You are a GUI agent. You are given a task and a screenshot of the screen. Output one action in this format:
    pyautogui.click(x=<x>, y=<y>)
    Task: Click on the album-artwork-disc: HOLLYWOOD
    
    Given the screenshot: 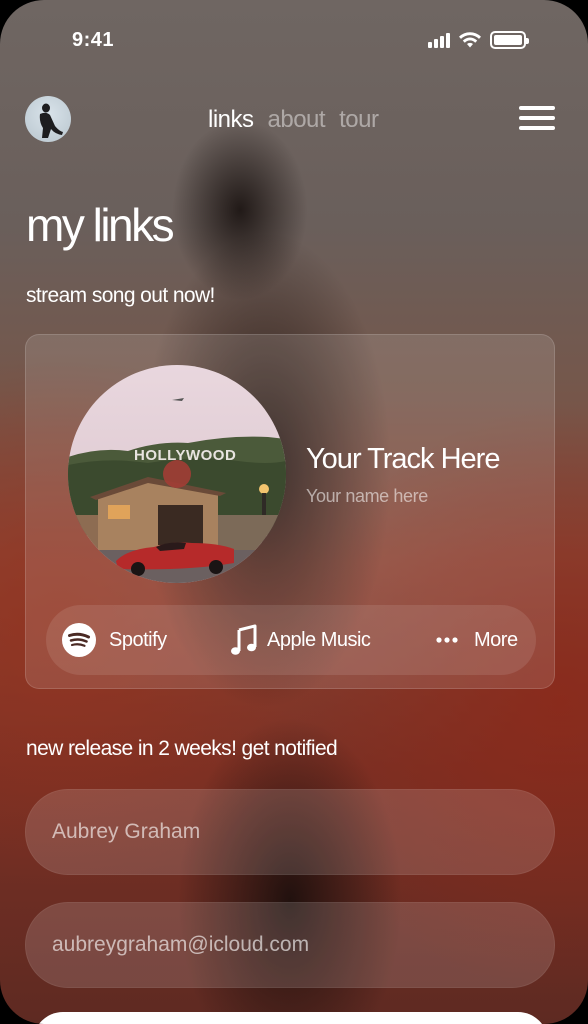 What is the action you would take?
    pyautogui.click(x=177, y=474)
    